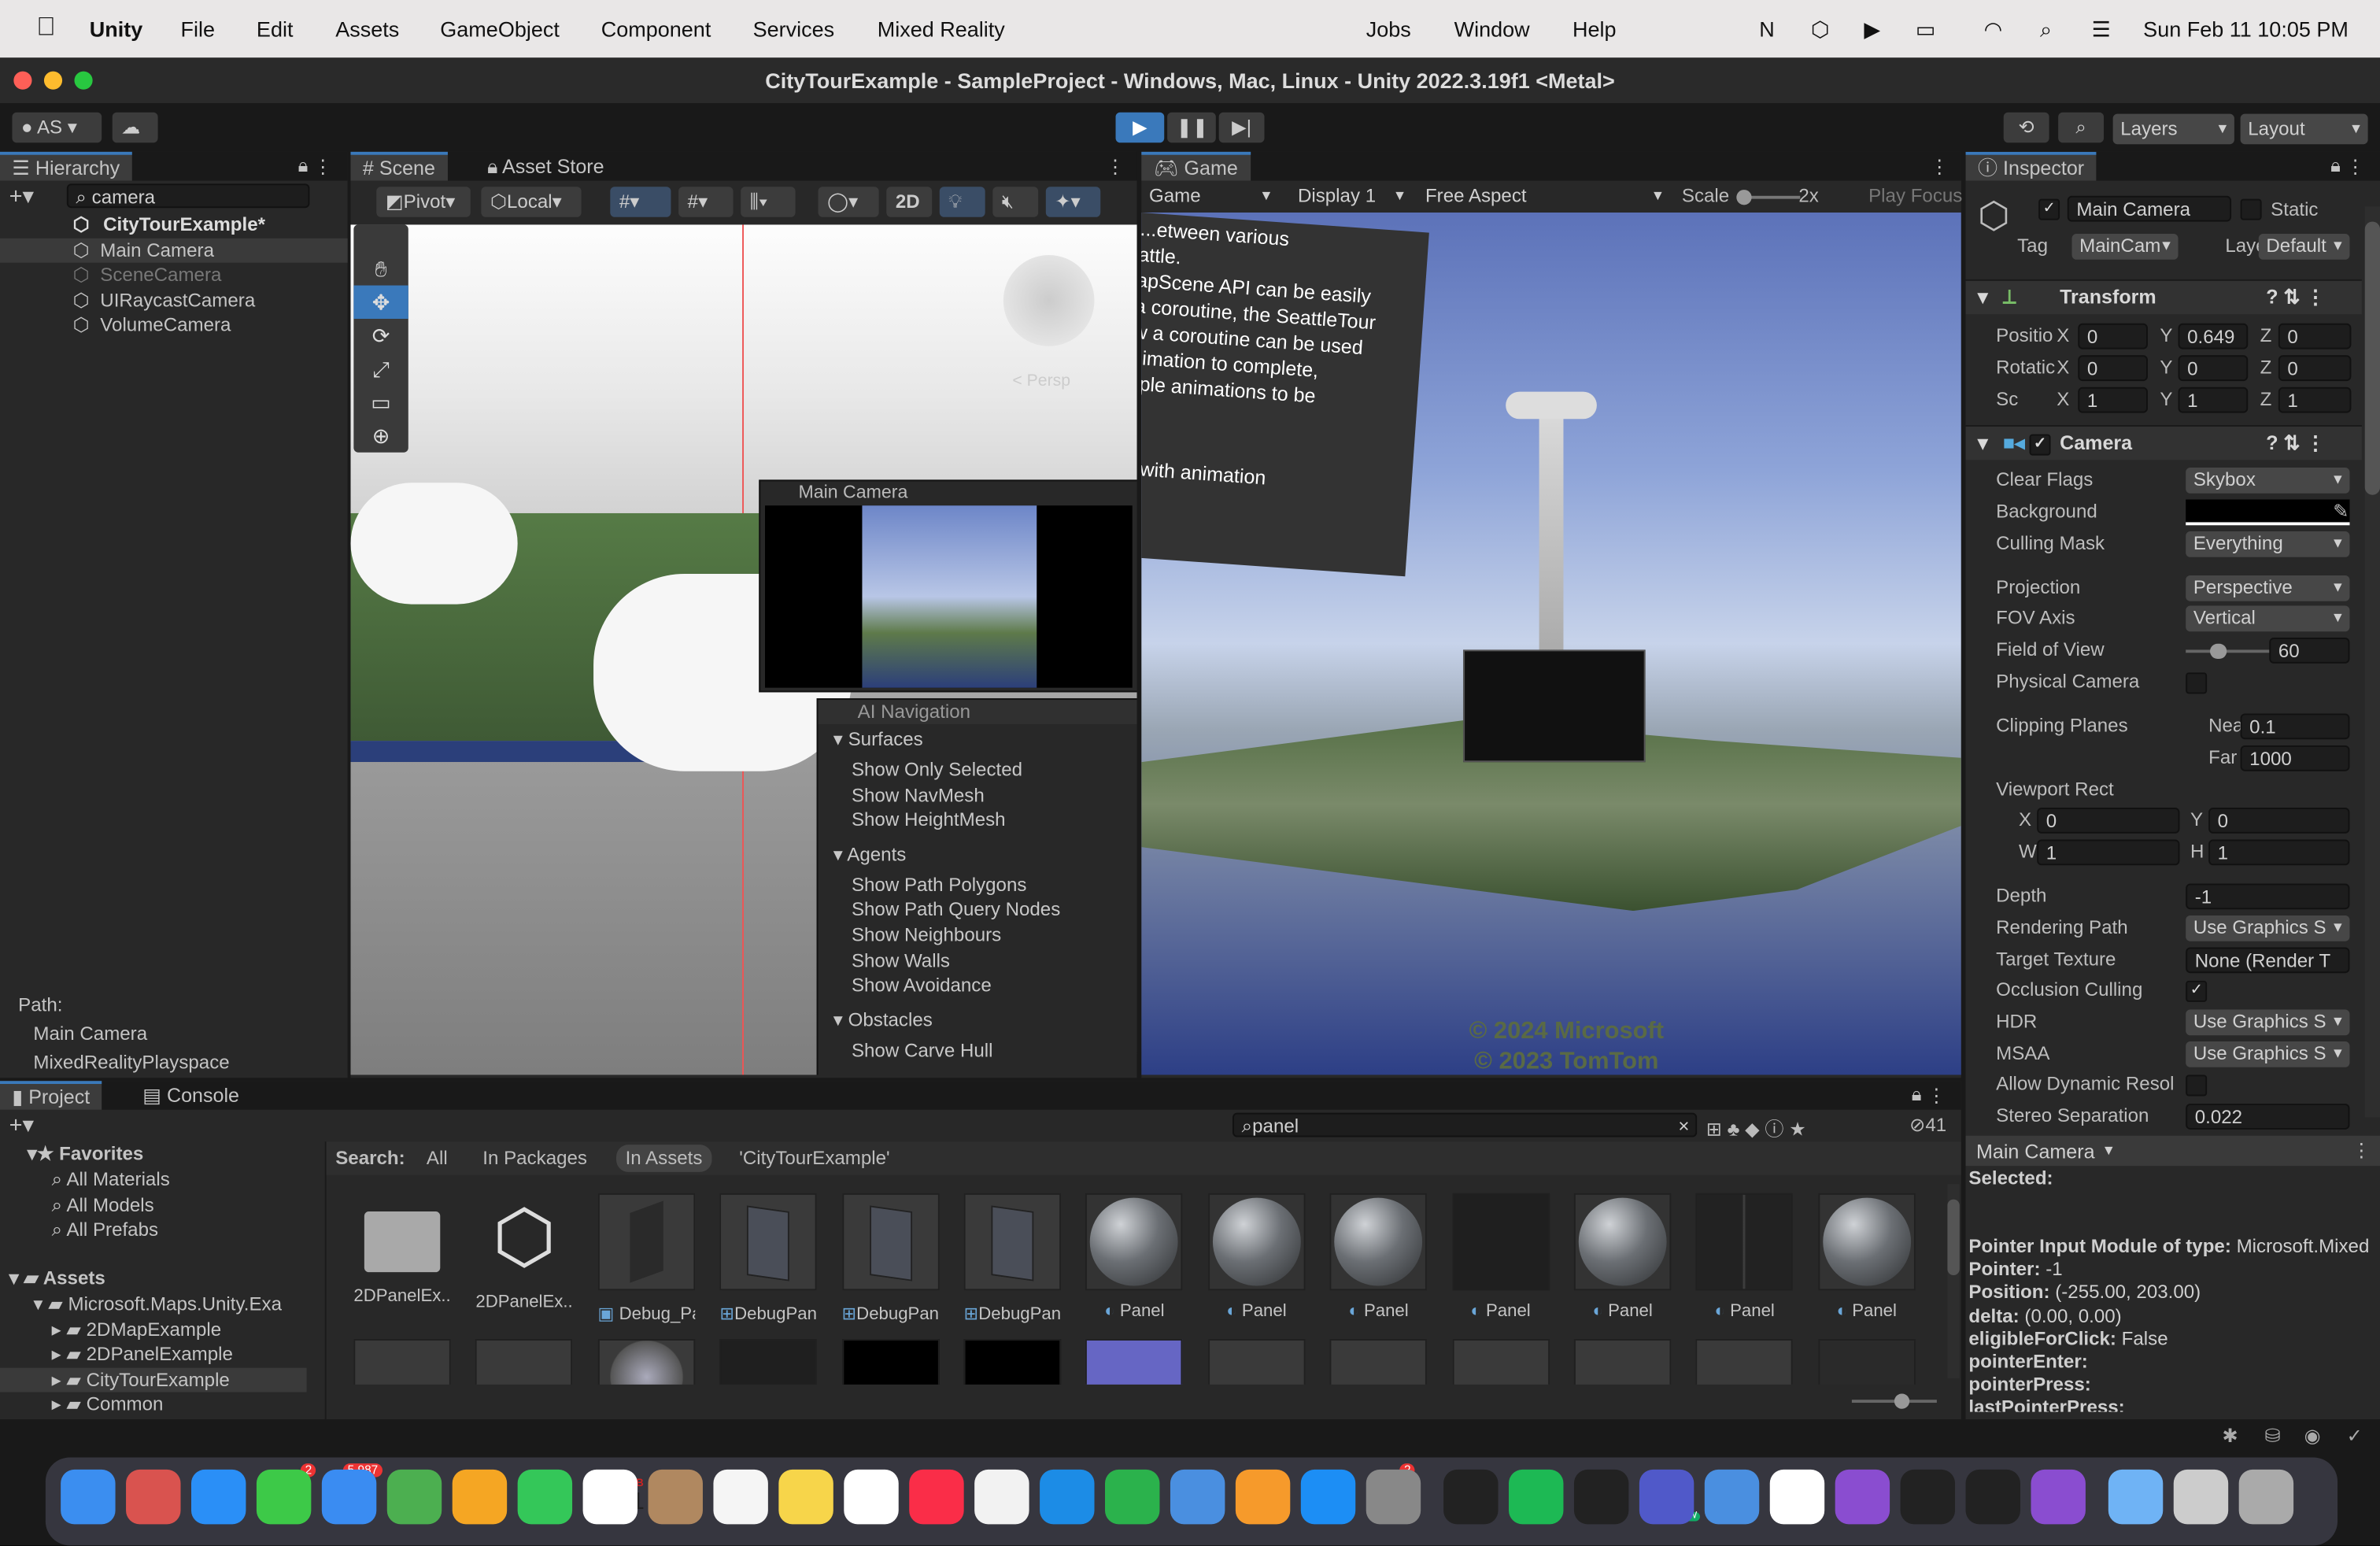  I want to click on eyedropper-icon: ✎, so click(2341, 511).